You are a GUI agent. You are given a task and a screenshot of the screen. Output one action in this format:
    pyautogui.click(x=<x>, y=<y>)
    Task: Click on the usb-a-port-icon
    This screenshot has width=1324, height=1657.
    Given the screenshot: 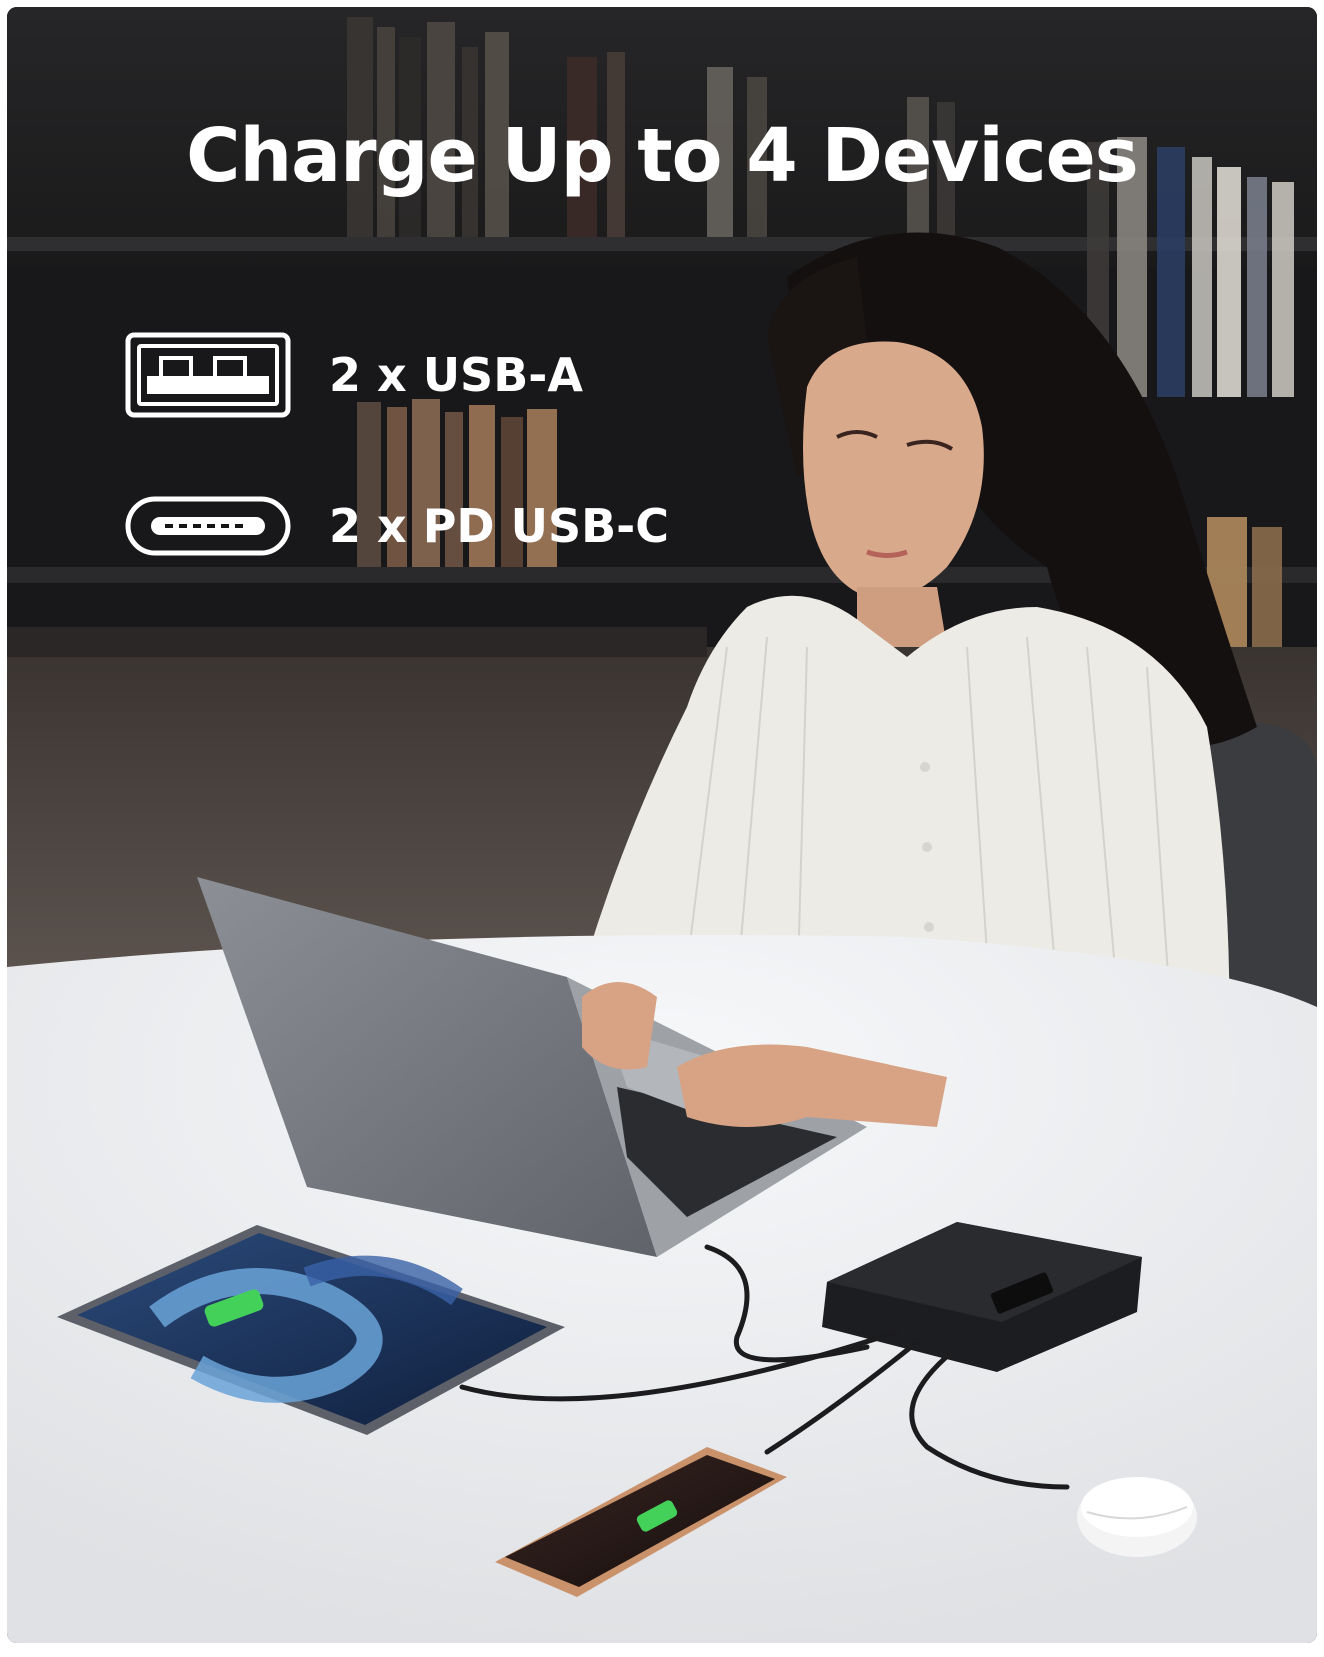 What is the action you would take?
    pyautogui.click(x=208, y=375)
    